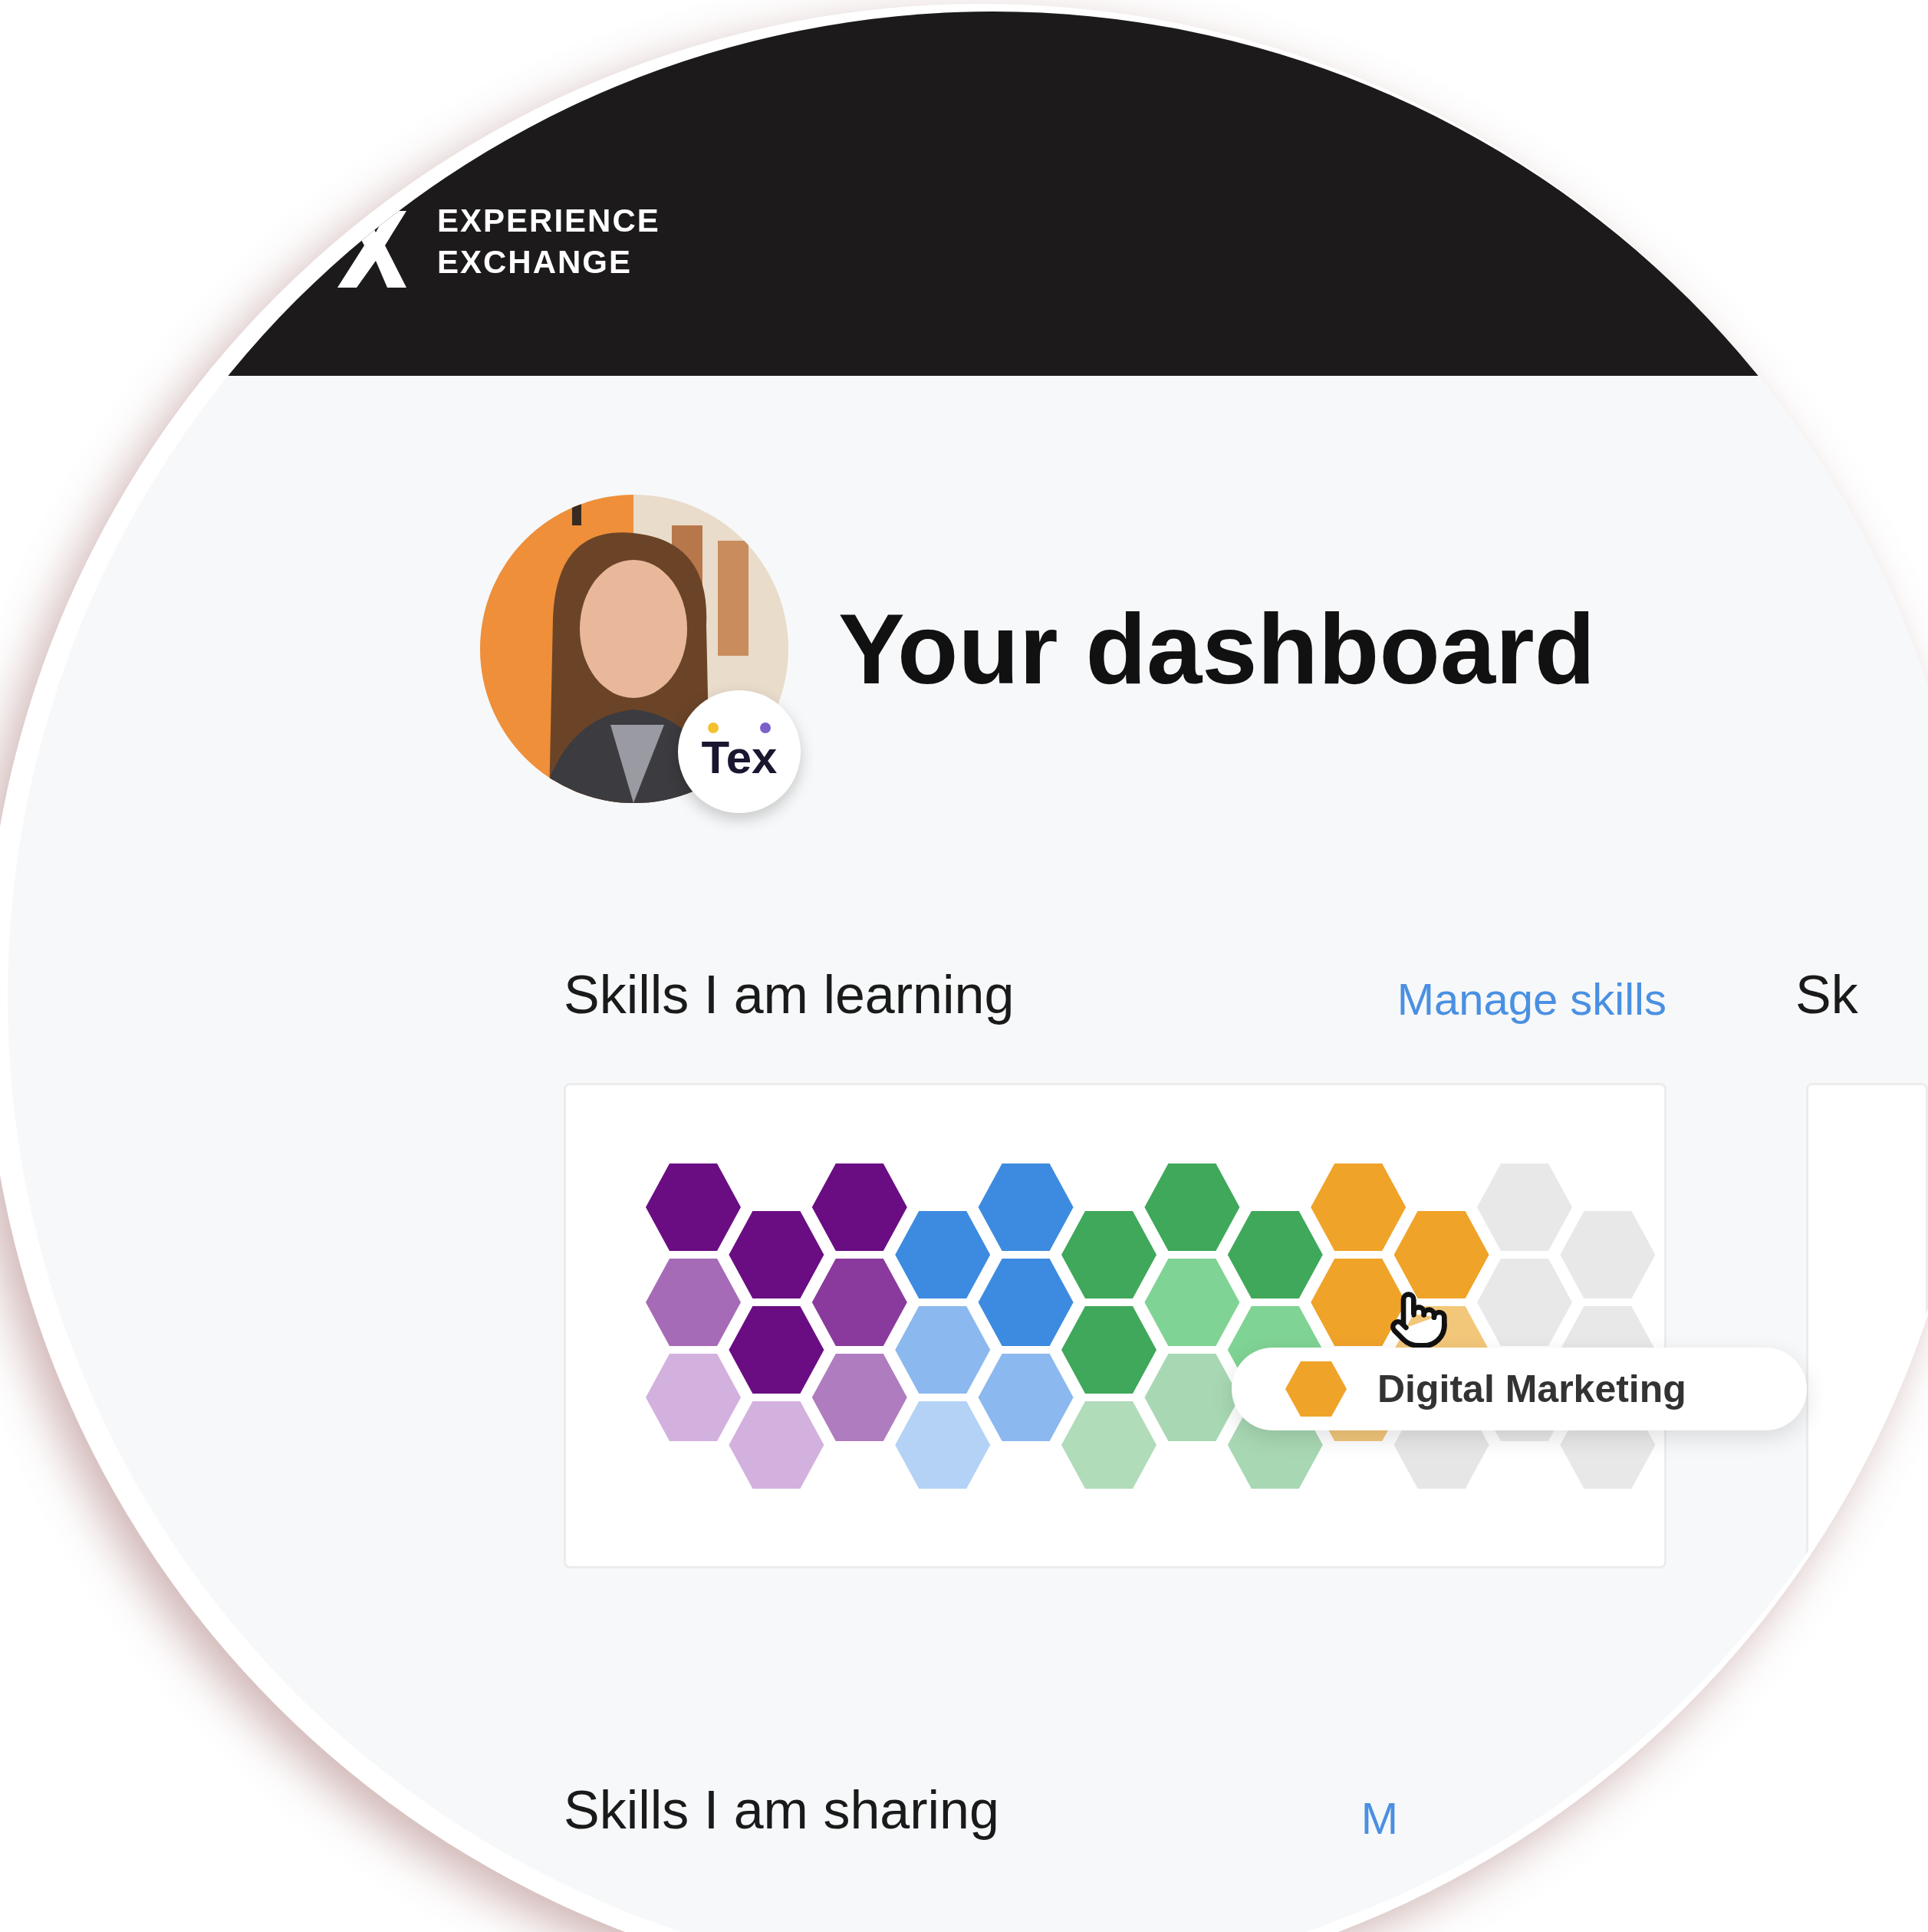 The width and height of the screenshot is (1928, 1932). Describe the element at coordinates (1532, 1389) in the screenshot. I see `tooltip-label: Digital Marketing` at that location.